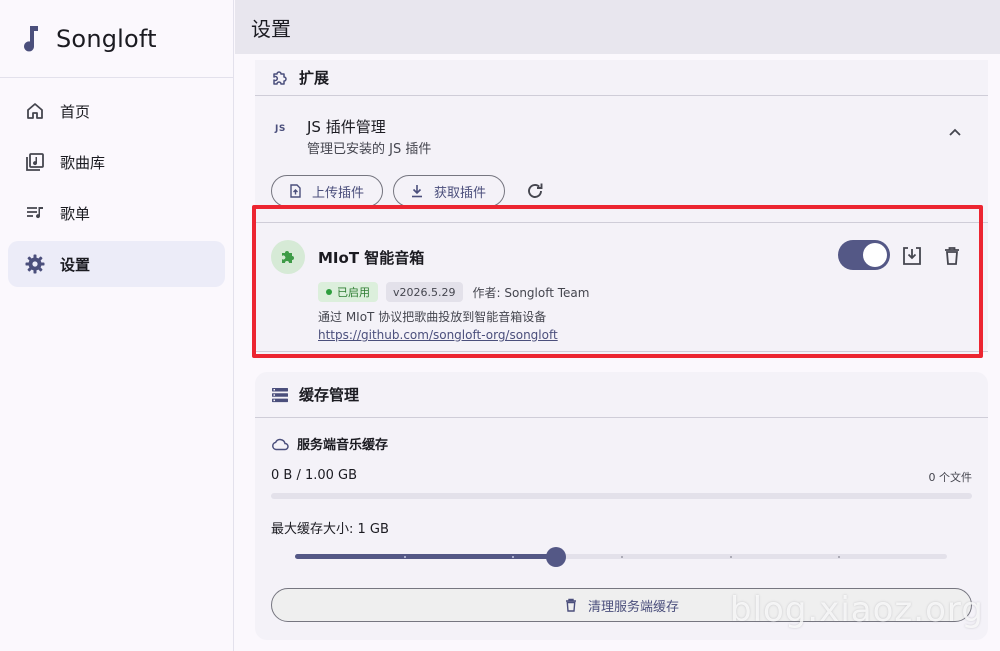 The width and height of the screenshot is (1000, 651). What do you see at coordinates (535, 191) in the screenshot?
I see `refresh-icon` at bounding box center [535, 191].